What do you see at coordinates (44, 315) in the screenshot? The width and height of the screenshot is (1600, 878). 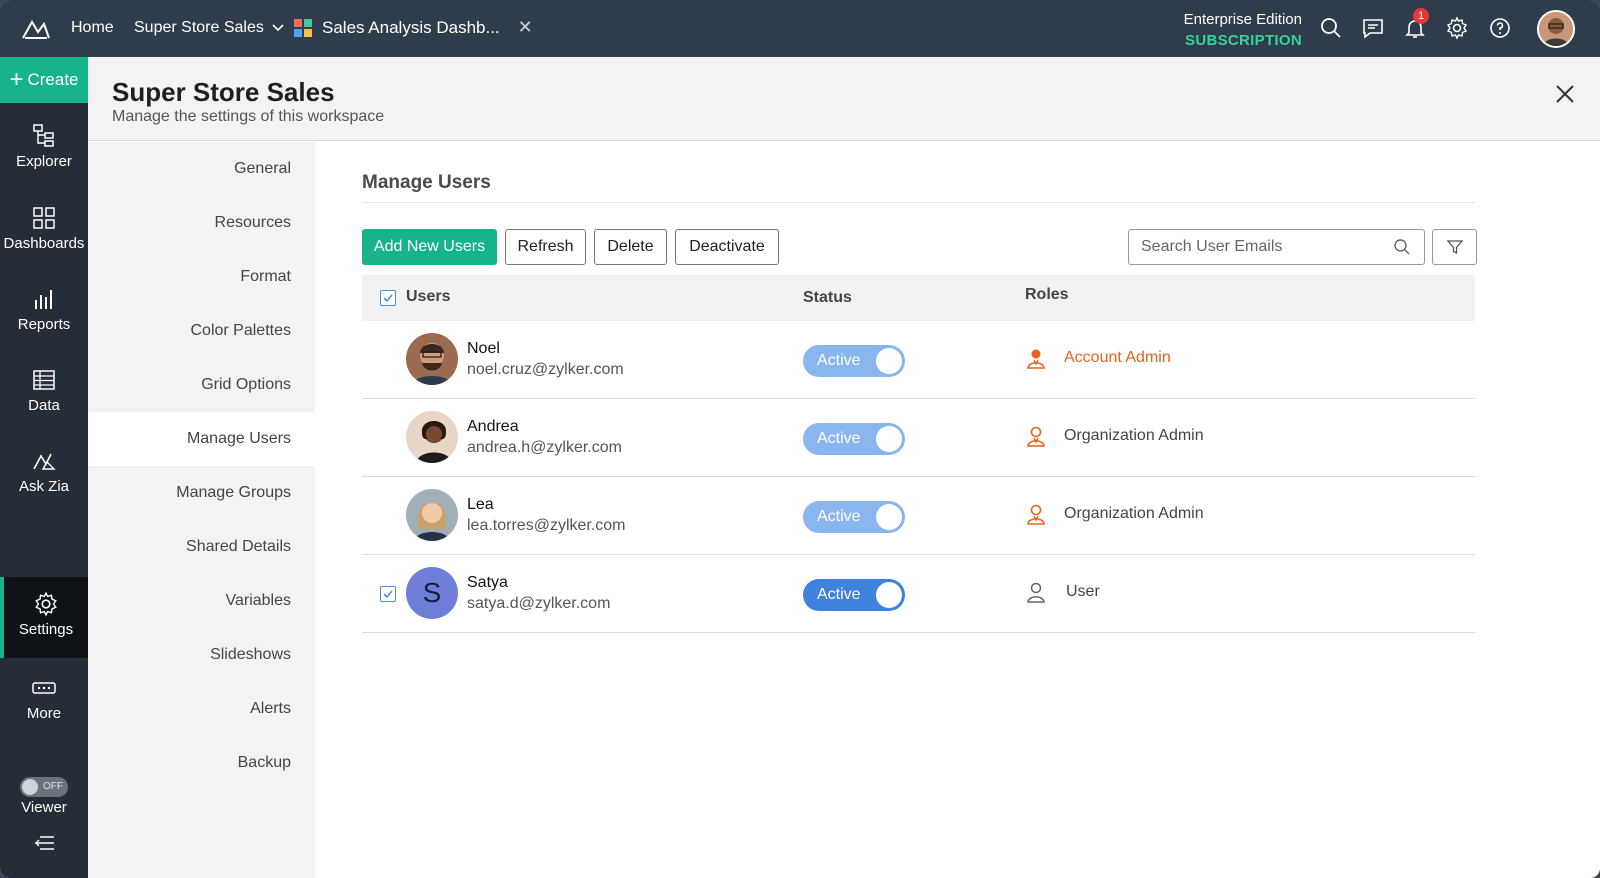 I see `rail-reports: Reports` at bounding box center [44, 315].